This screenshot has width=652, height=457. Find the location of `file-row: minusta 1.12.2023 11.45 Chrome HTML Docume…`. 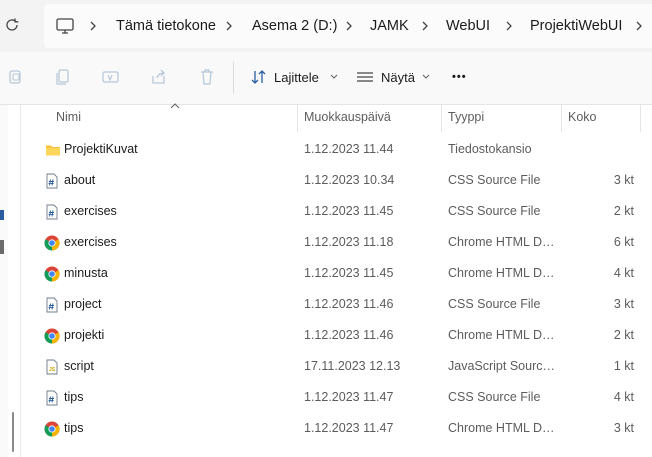

file-row: minusta 1.12.2023 11.45 Chrome HTML Docume… is located at coordinates (338, 273).